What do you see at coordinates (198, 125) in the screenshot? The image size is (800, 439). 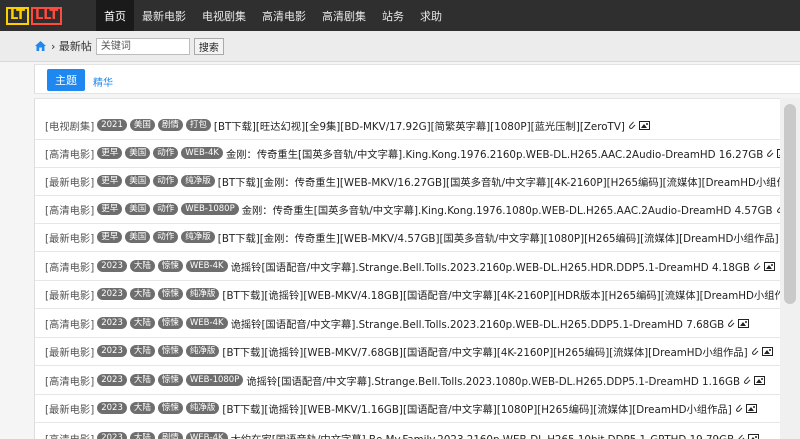 I see `thread-tag: 打包` at bounding box center [198, 125].